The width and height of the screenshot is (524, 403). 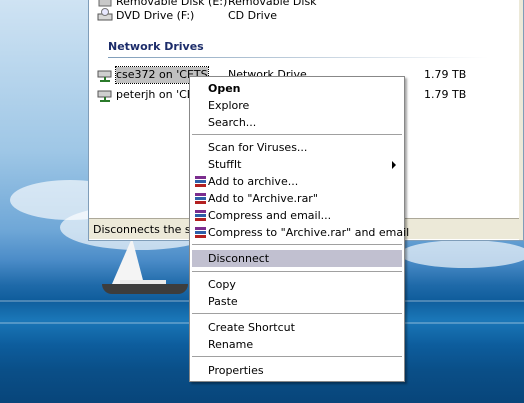 What do you see at coordinates (229, 105) in the screenshot?
I see `menu-item-label: Explore` at bounding box center [229, 105].